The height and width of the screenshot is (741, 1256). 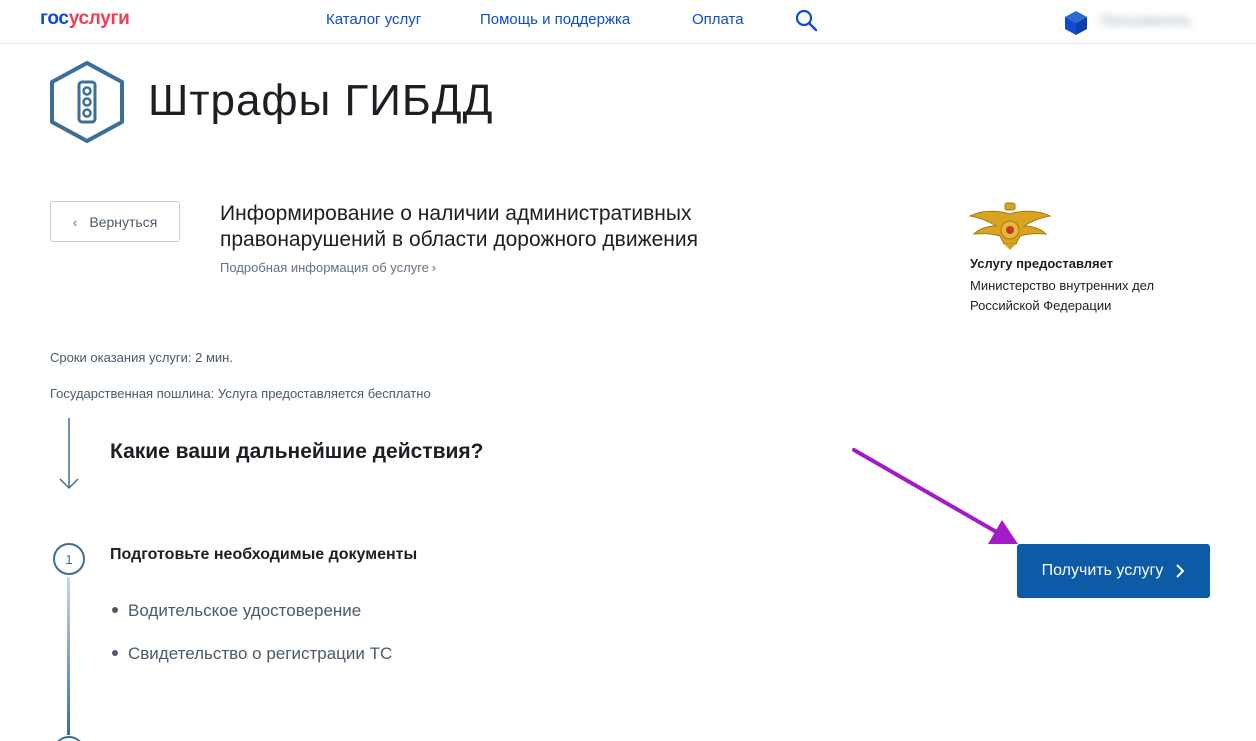 I want to click on chevron-left-icon: ‹, so click(x=75, y=221).